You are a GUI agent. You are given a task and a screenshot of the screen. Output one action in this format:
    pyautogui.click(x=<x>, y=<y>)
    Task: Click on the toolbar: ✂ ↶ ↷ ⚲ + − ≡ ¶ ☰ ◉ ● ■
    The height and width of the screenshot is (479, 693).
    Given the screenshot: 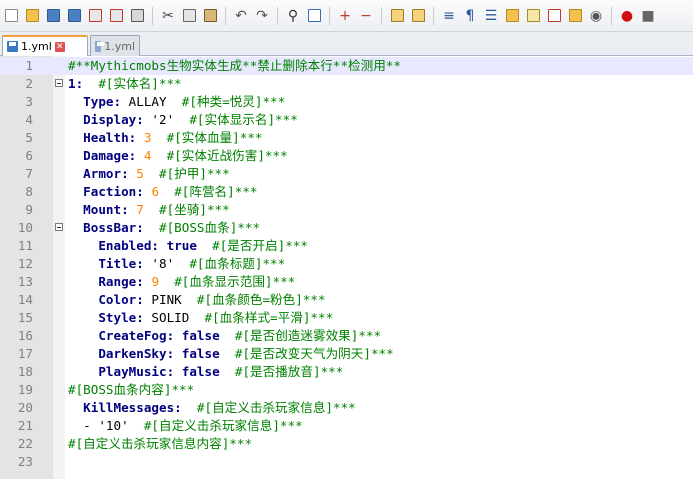 What is the action you would take?
    pyautogui.click(x=346, y=16)
    